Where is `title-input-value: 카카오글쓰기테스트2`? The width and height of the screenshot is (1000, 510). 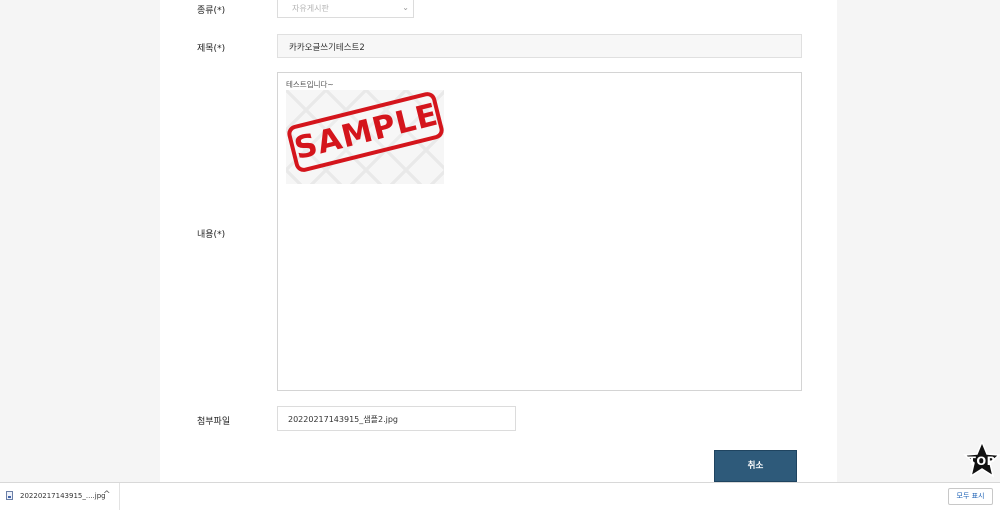 title-input-value: 카카오글쓰기테스트2 is located at coordinates (327, 48).